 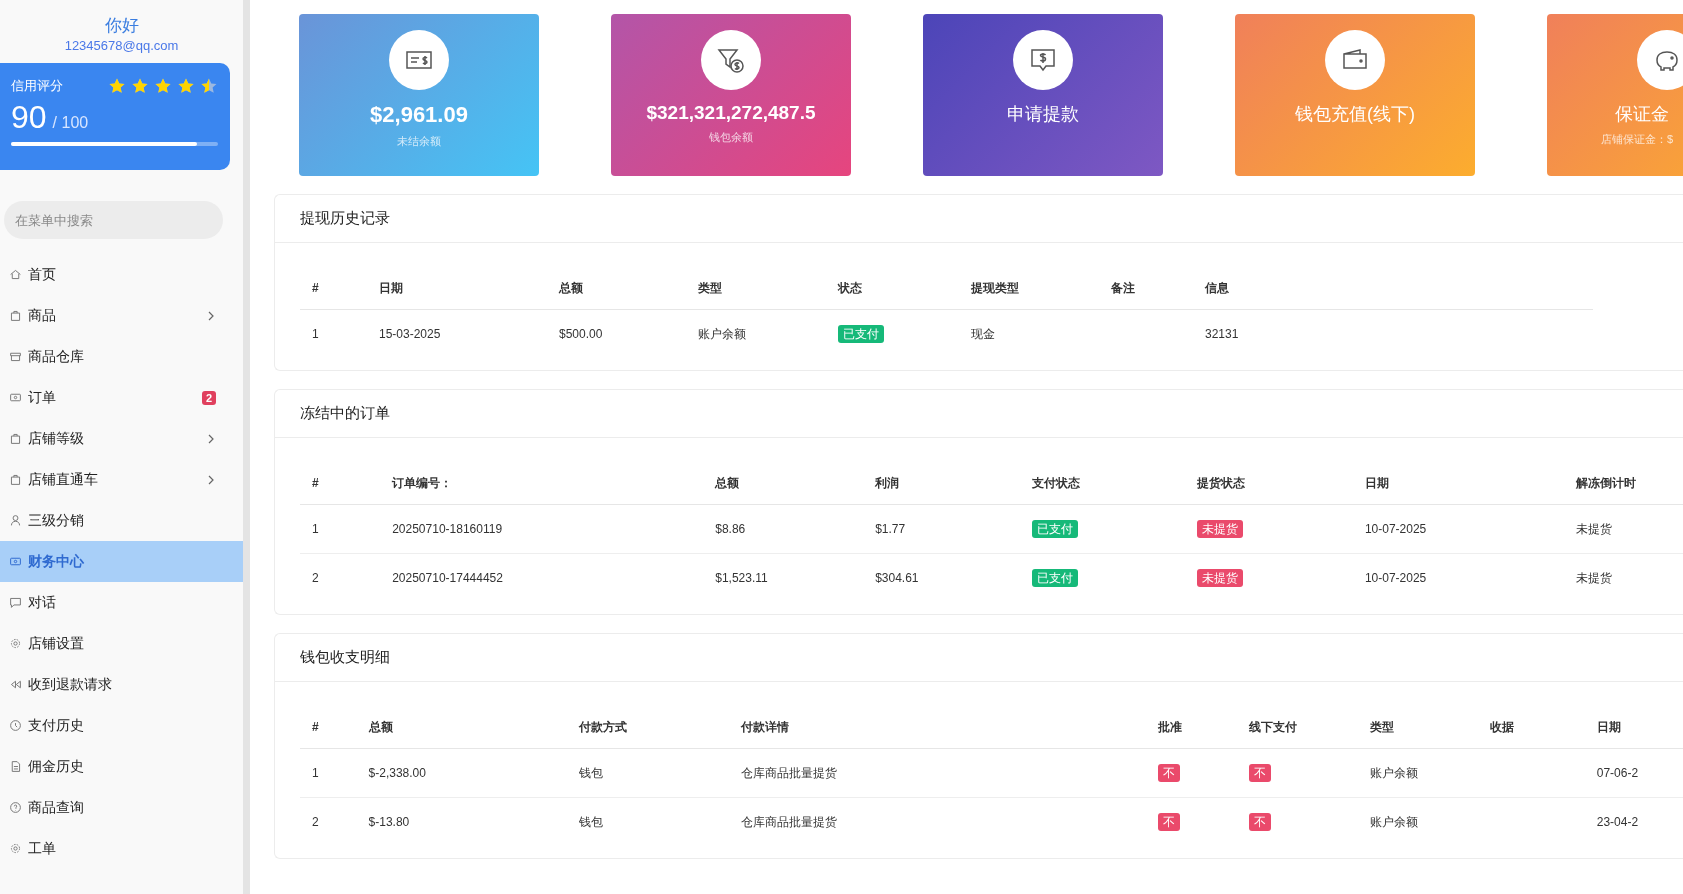 I want to click on clock-icon, so click(x=15, y=725).